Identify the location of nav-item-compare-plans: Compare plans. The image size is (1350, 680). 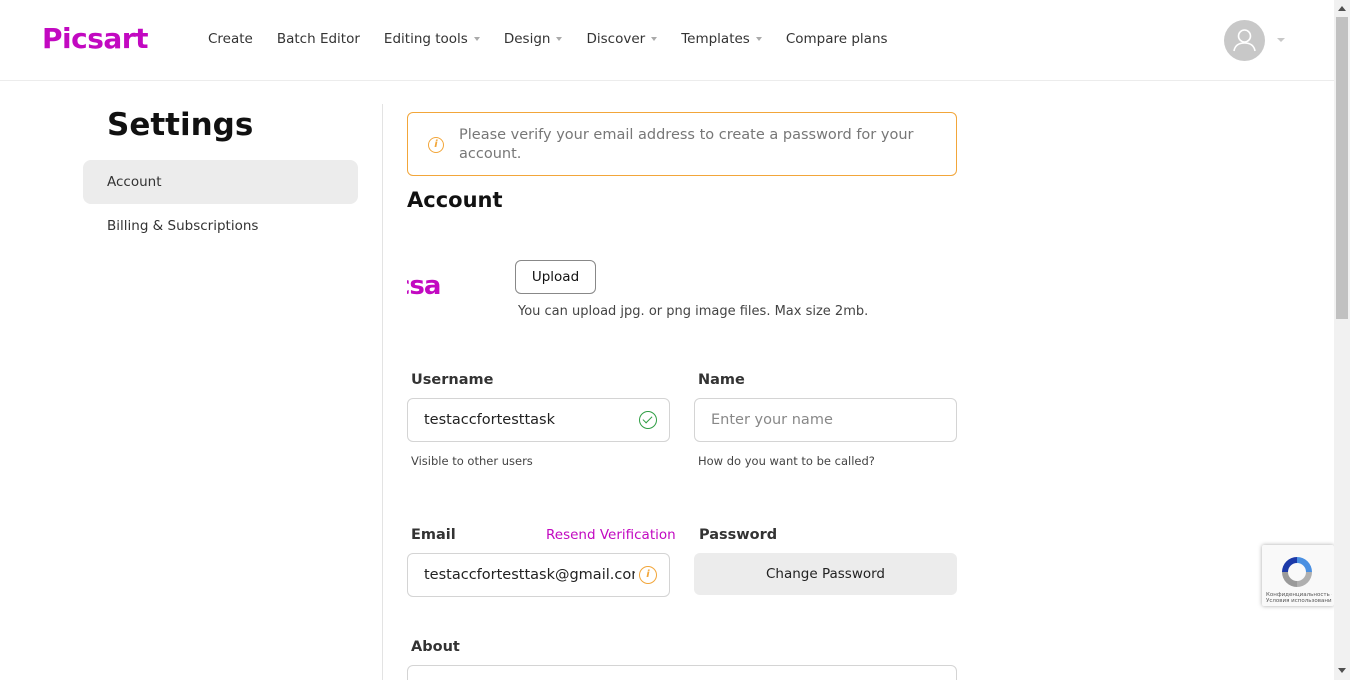
(837, 39).